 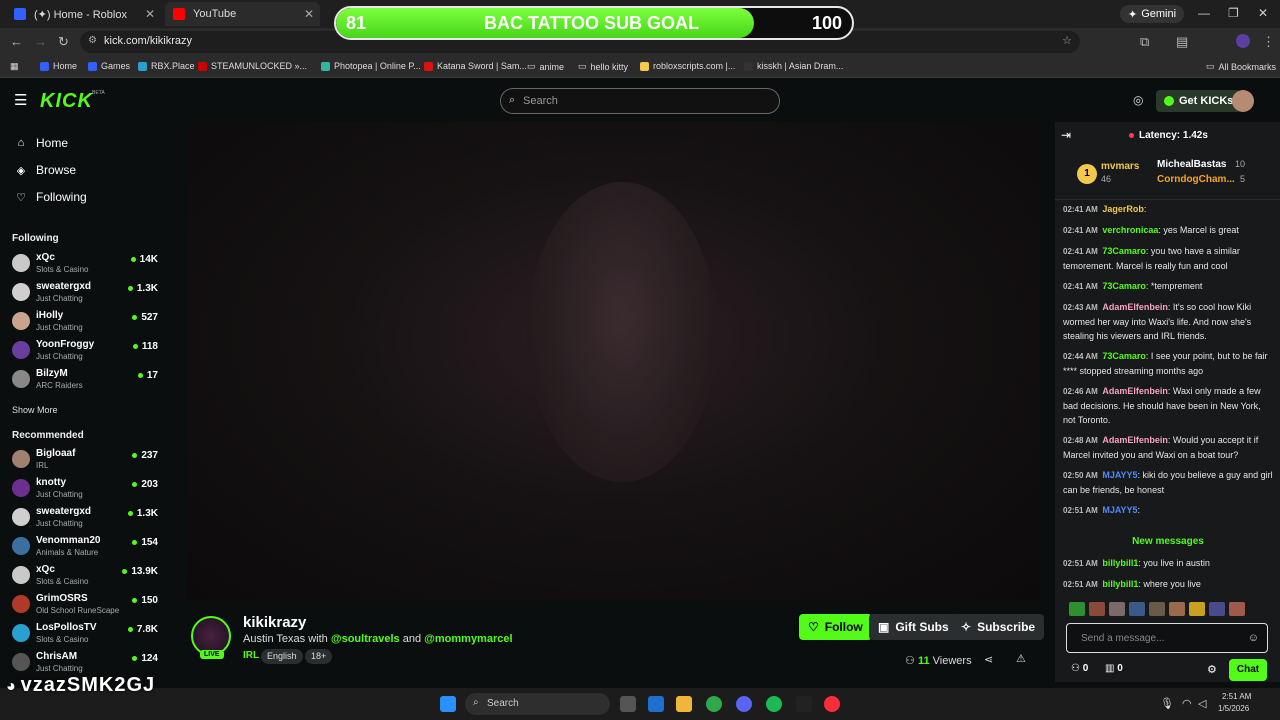 What do you see at coordinates (714, 704) in the screenshot?
I see `chrome-icon` at bounding box center [714, 704].